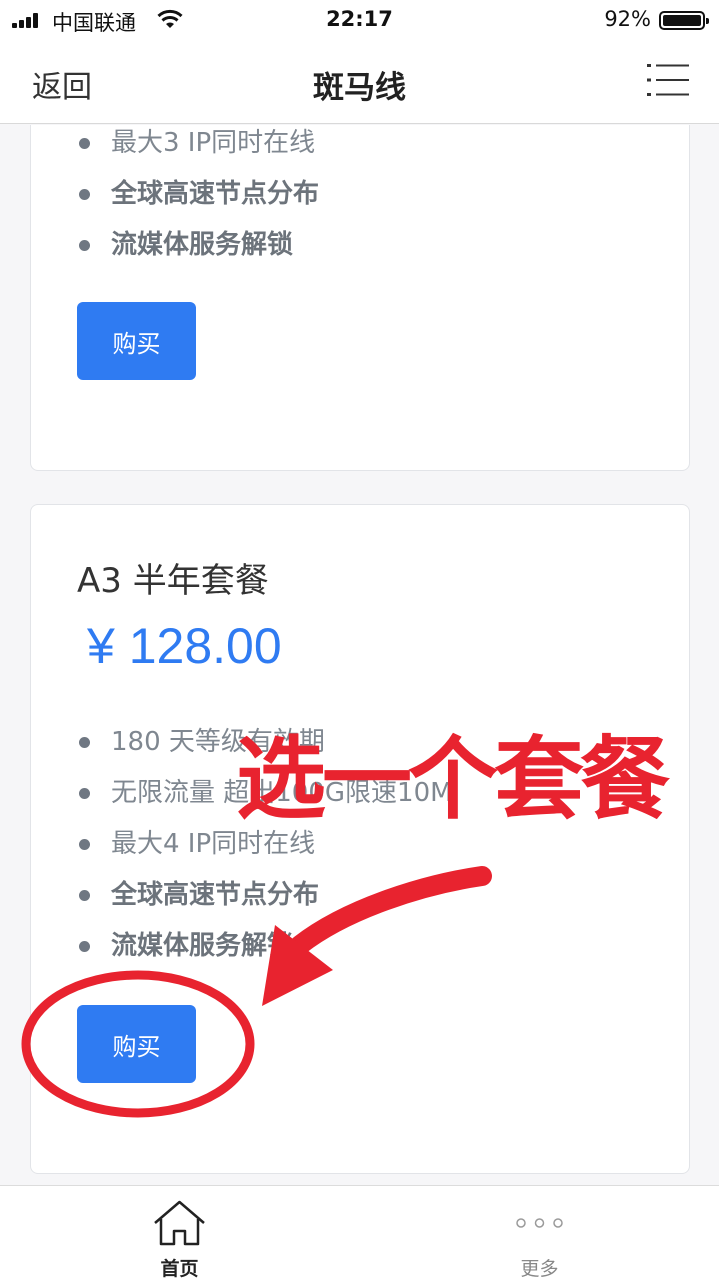  Describe the element at coordinates (453, 779) in the screenshot. I see `annotation-text: 选一个套餐` at that location.